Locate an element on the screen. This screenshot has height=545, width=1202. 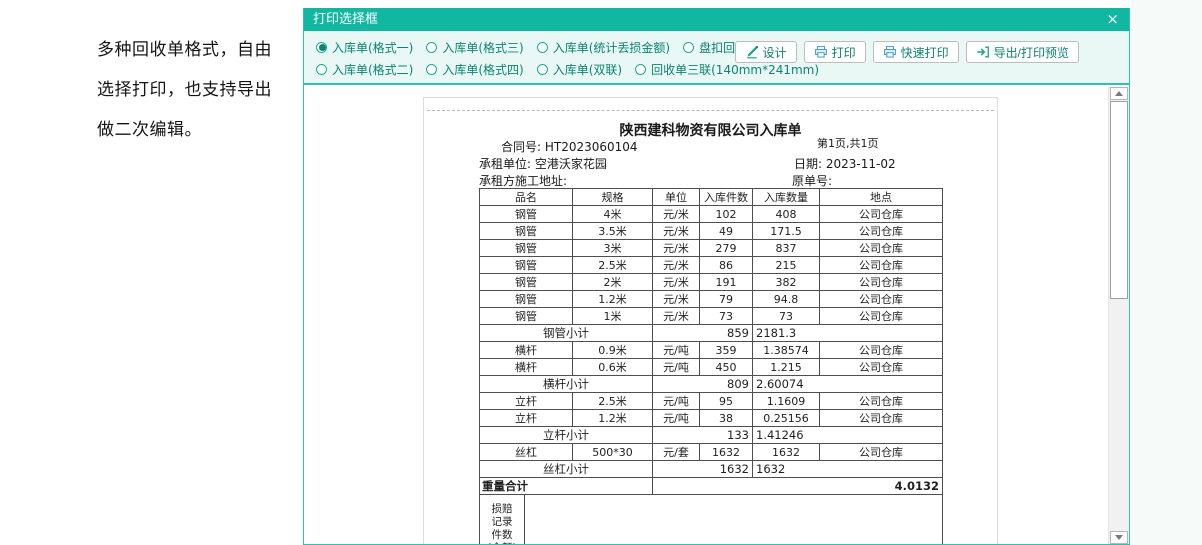
damage-note-line: 件数 is located at coordinates (502, 534).